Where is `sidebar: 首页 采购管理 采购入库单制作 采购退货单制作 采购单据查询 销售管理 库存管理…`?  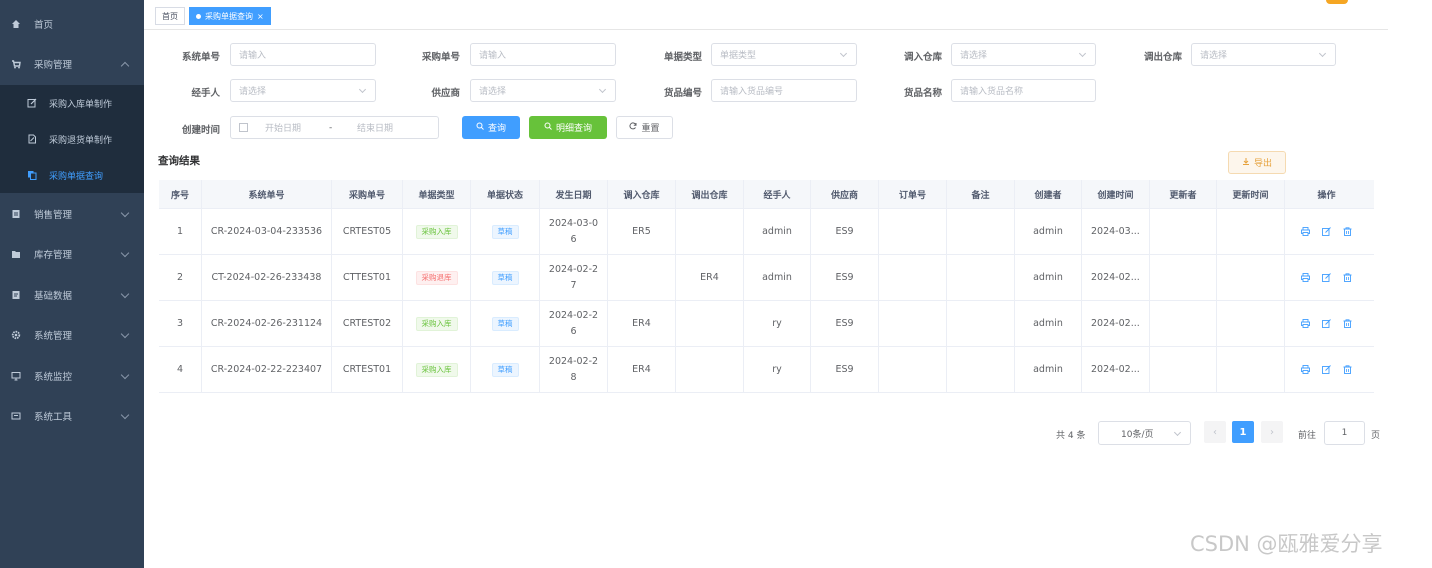
sidebar: 首页 采购管理 采购入库单制作 采购退货单制作 采购单据查询 销售管理 库存管理… is located at coordinates (72, 284).